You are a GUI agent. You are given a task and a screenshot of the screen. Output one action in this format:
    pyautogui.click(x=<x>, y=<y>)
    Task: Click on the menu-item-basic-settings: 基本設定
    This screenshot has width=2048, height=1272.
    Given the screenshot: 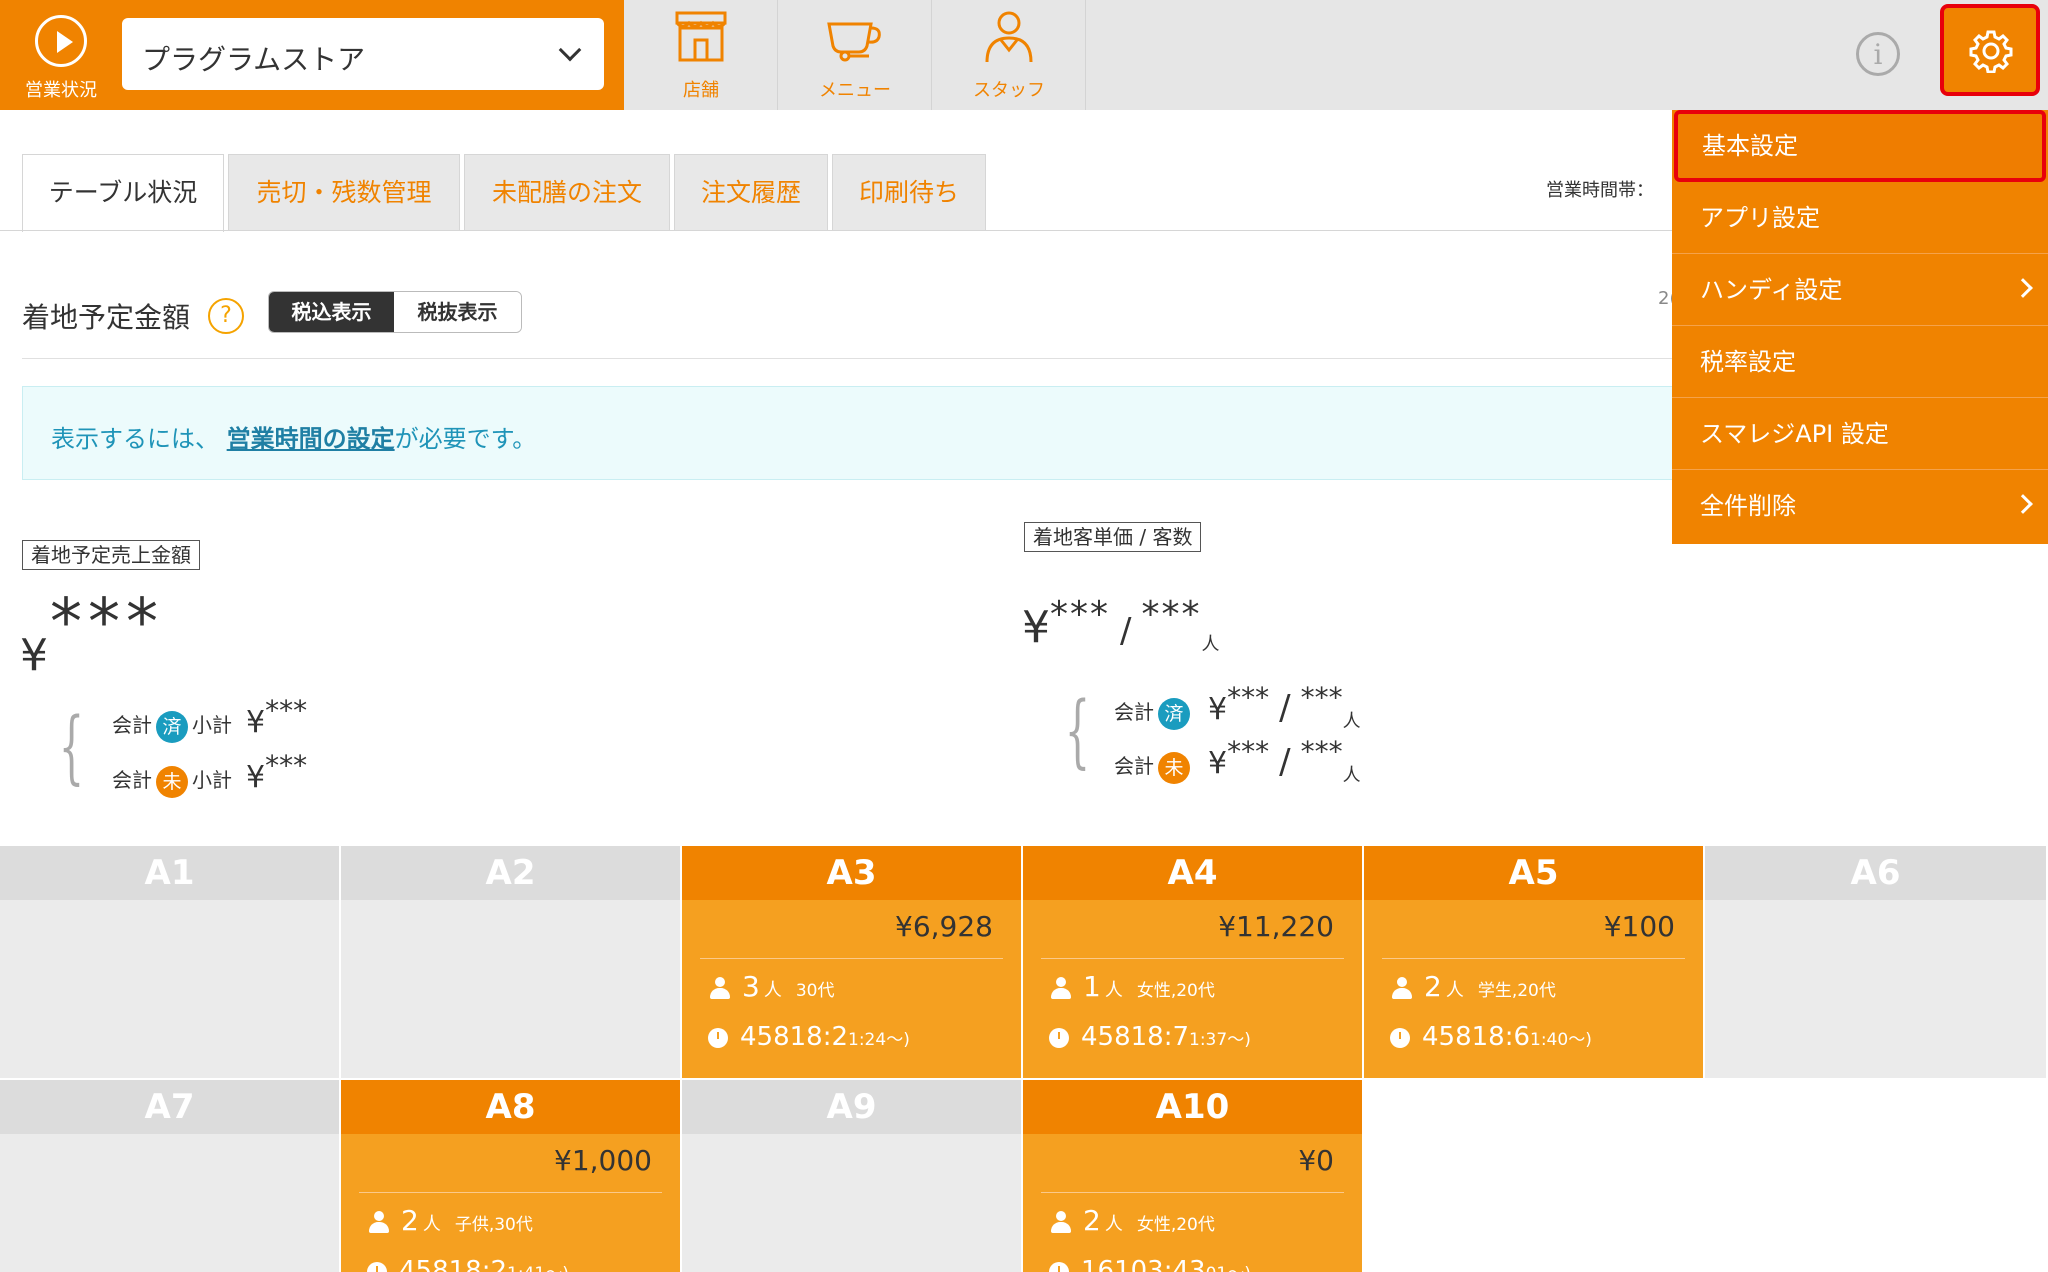 What is the action you would take?
    pyautogui.click(x=1860, y=146)
    